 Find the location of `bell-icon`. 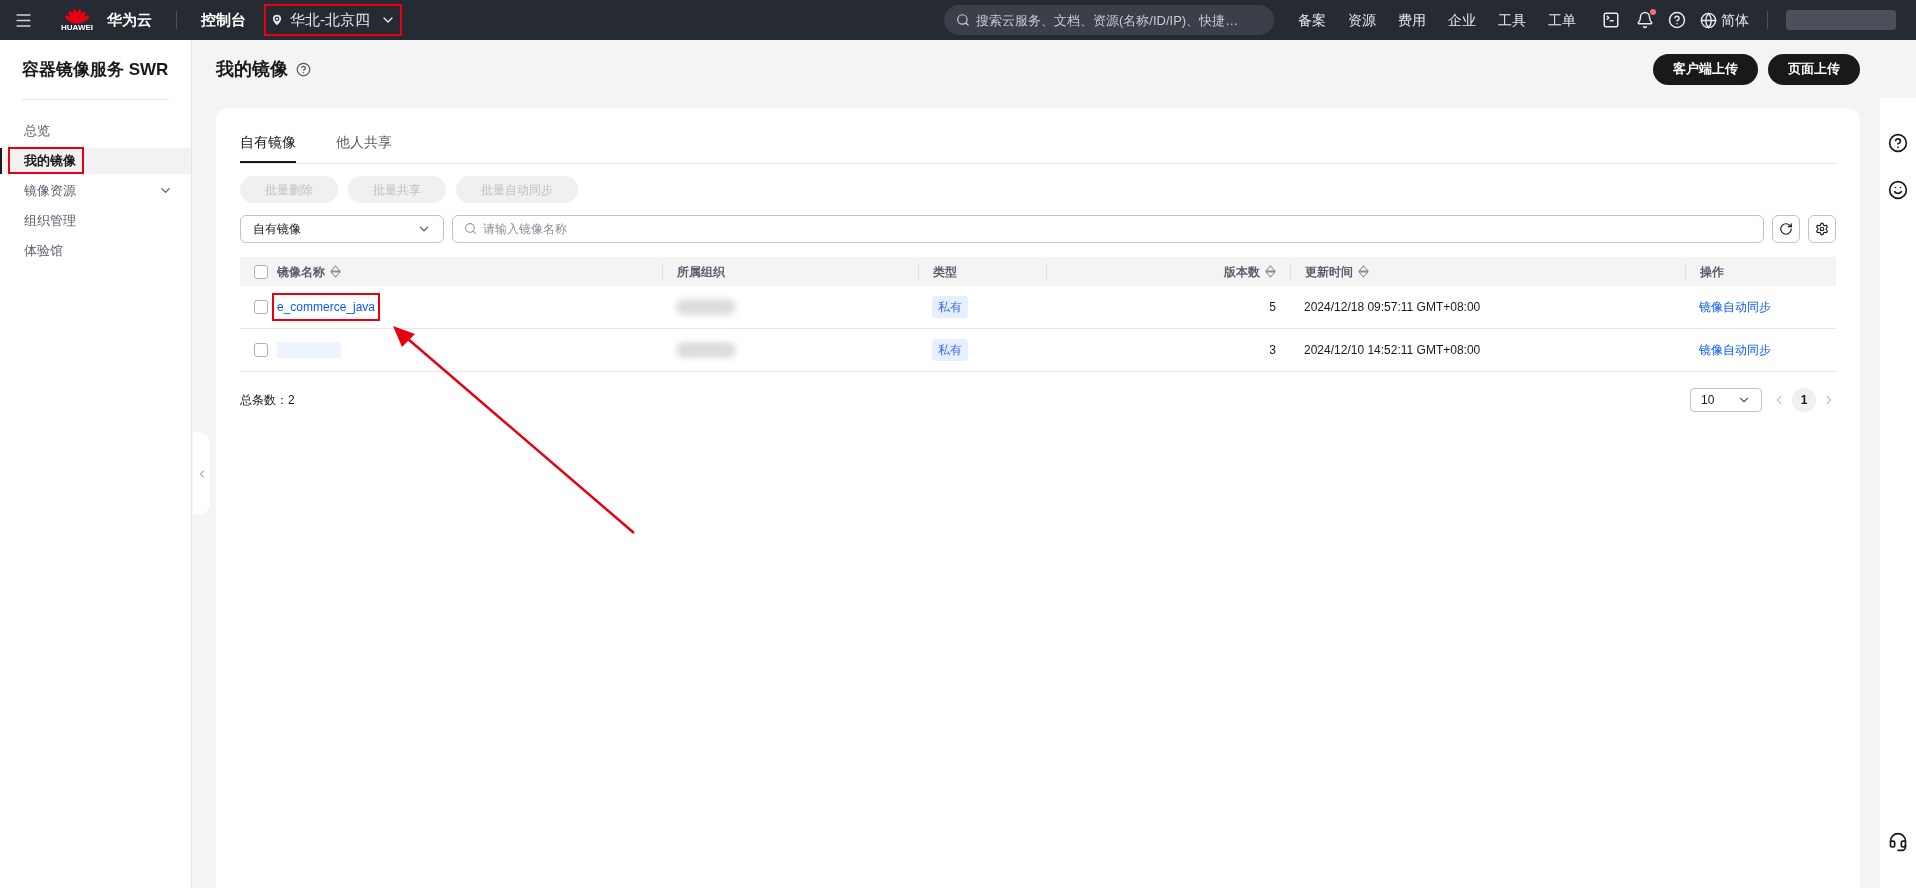

bell-icon is located at coordinates (1645, 20).